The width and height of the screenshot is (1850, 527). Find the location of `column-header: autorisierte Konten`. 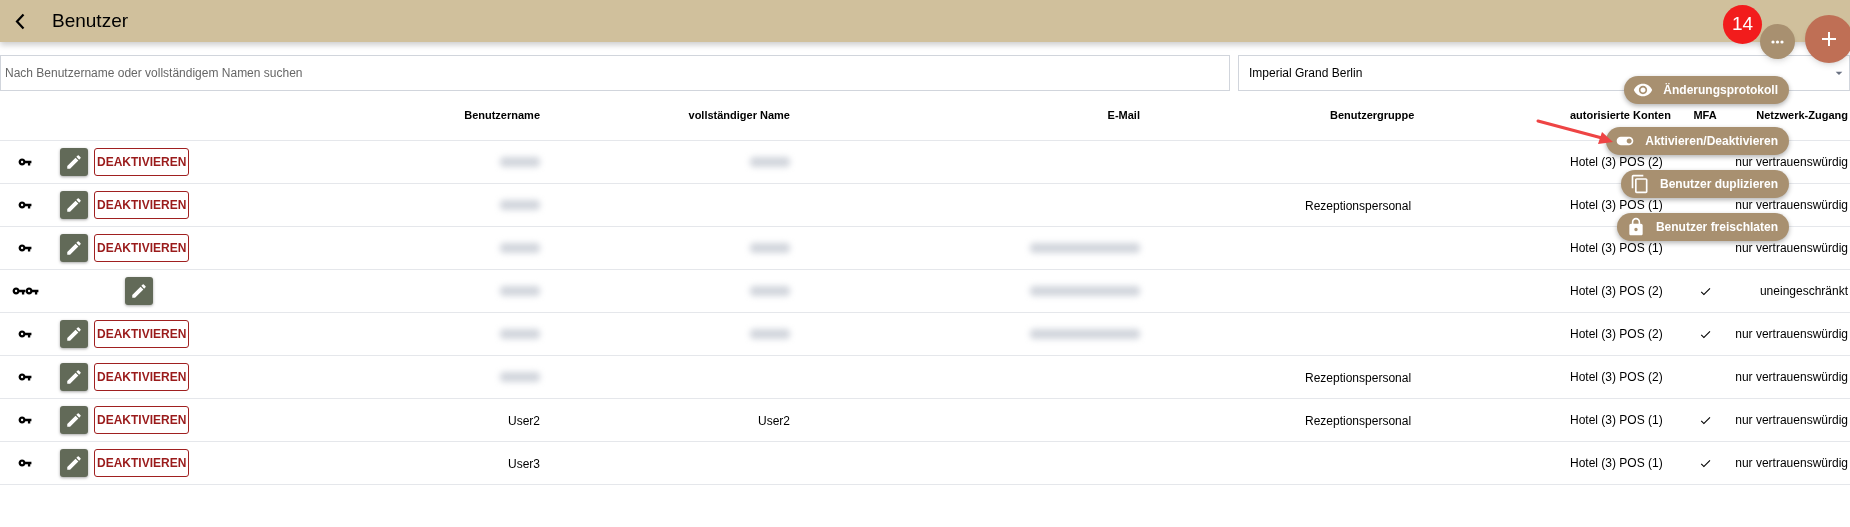

column-header: autorisierte Konten is located at coordinates (1620, 116).